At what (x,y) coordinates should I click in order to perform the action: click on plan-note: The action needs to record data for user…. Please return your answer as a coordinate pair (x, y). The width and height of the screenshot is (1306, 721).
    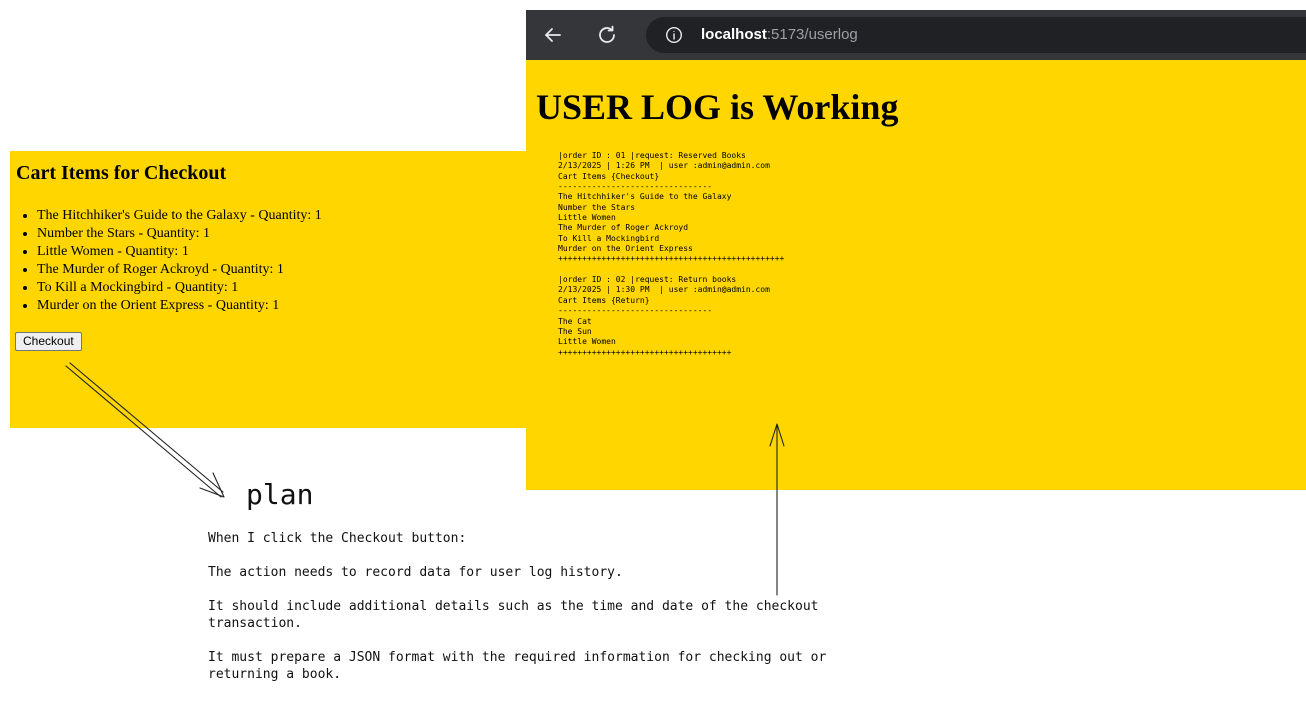
    Looking at the image, I should click on (415, 572).